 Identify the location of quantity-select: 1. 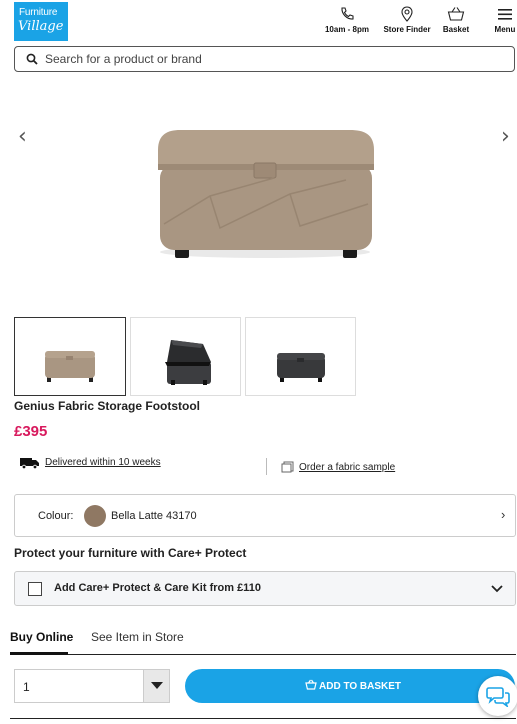
(92, 686).